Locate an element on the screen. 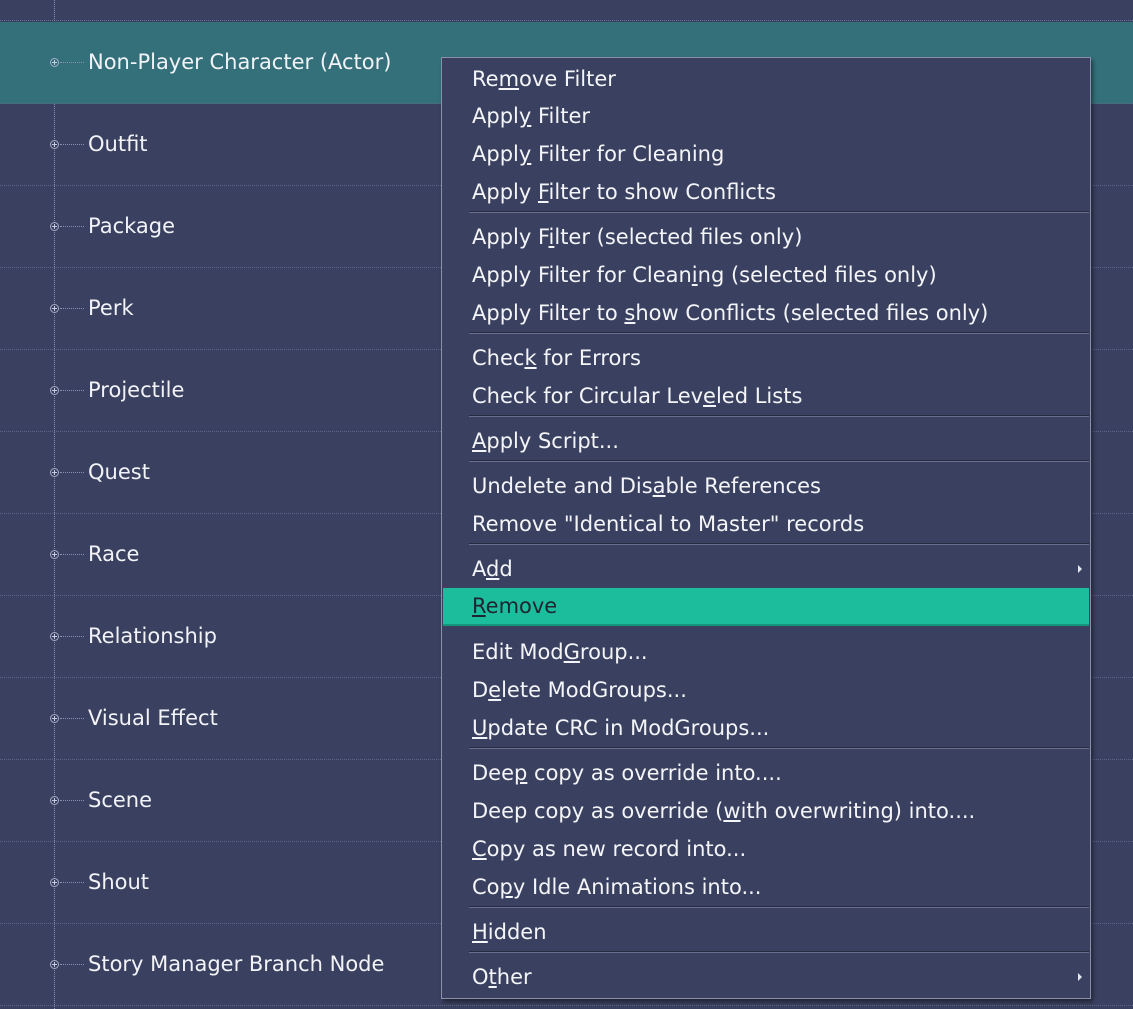  menu-item-label: Other is located at coordinates (502, 977).